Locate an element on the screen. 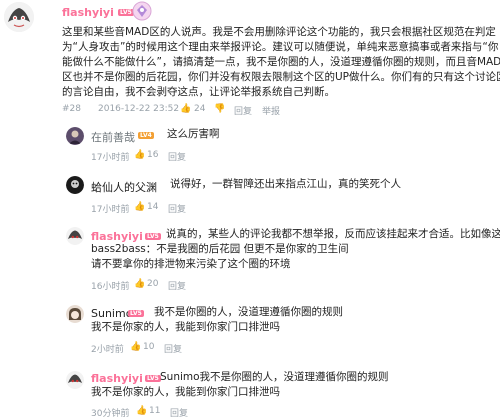 This screenshot has height=420, width=500. pendant-icon is located at coordinates (142, 13).